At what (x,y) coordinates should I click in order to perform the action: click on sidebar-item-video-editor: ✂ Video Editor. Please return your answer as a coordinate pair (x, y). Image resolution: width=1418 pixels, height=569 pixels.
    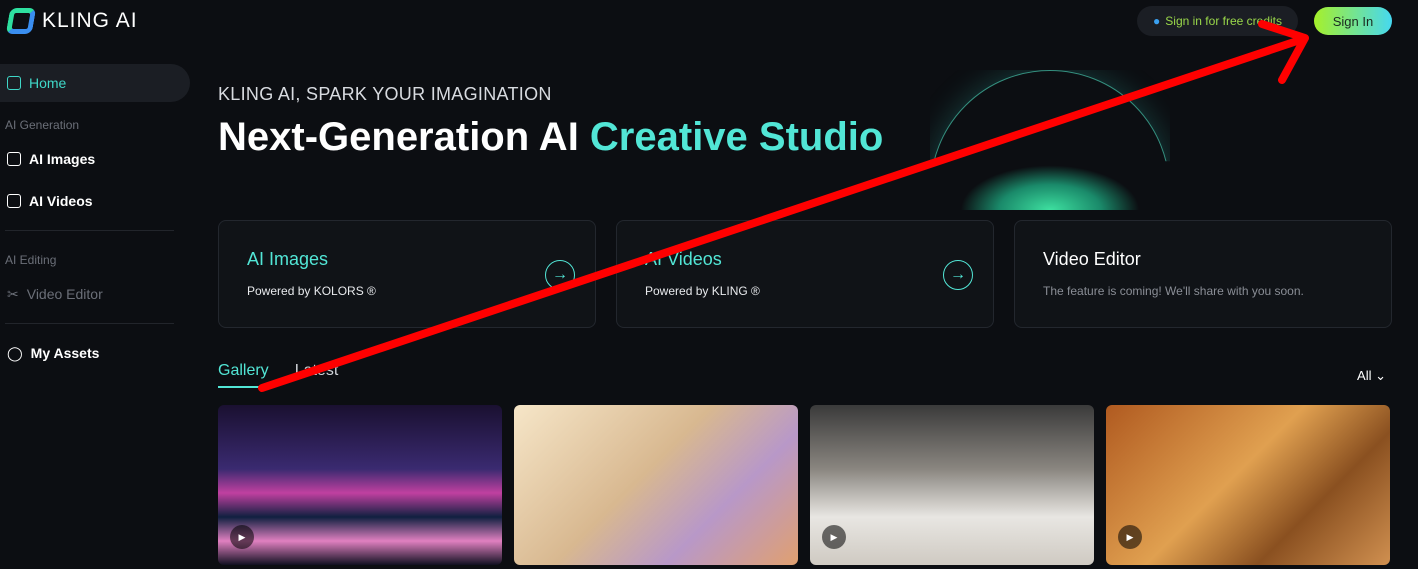
    Looking at the image, I should click on (95, 294).